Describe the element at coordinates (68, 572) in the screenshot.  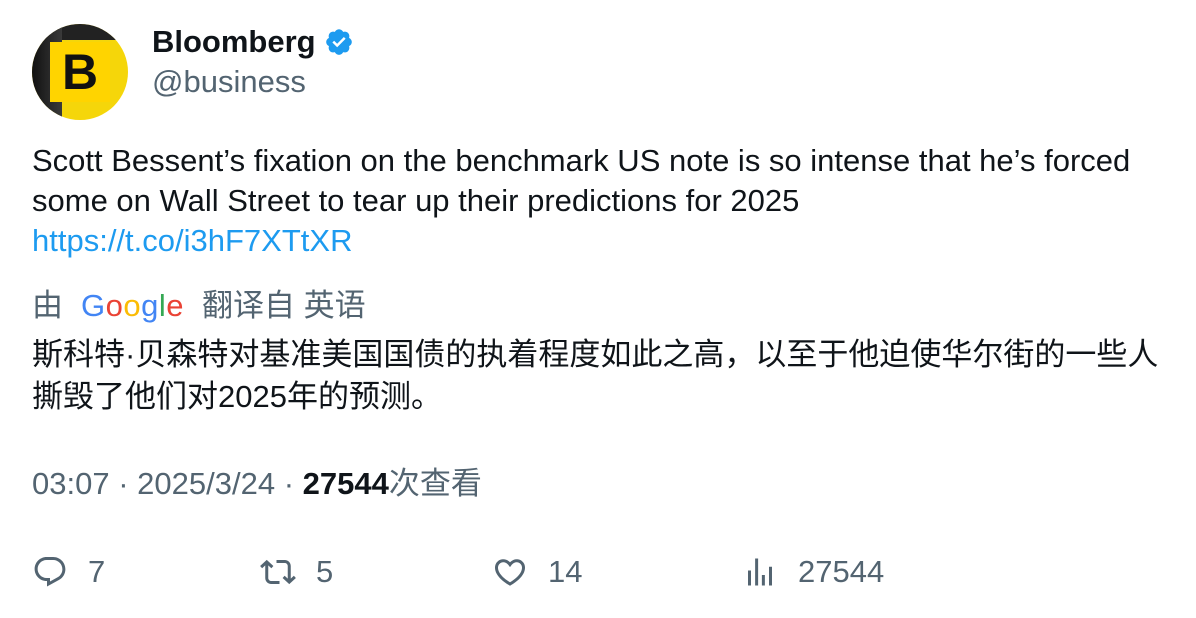
I see `reply-button: 7` at that location.